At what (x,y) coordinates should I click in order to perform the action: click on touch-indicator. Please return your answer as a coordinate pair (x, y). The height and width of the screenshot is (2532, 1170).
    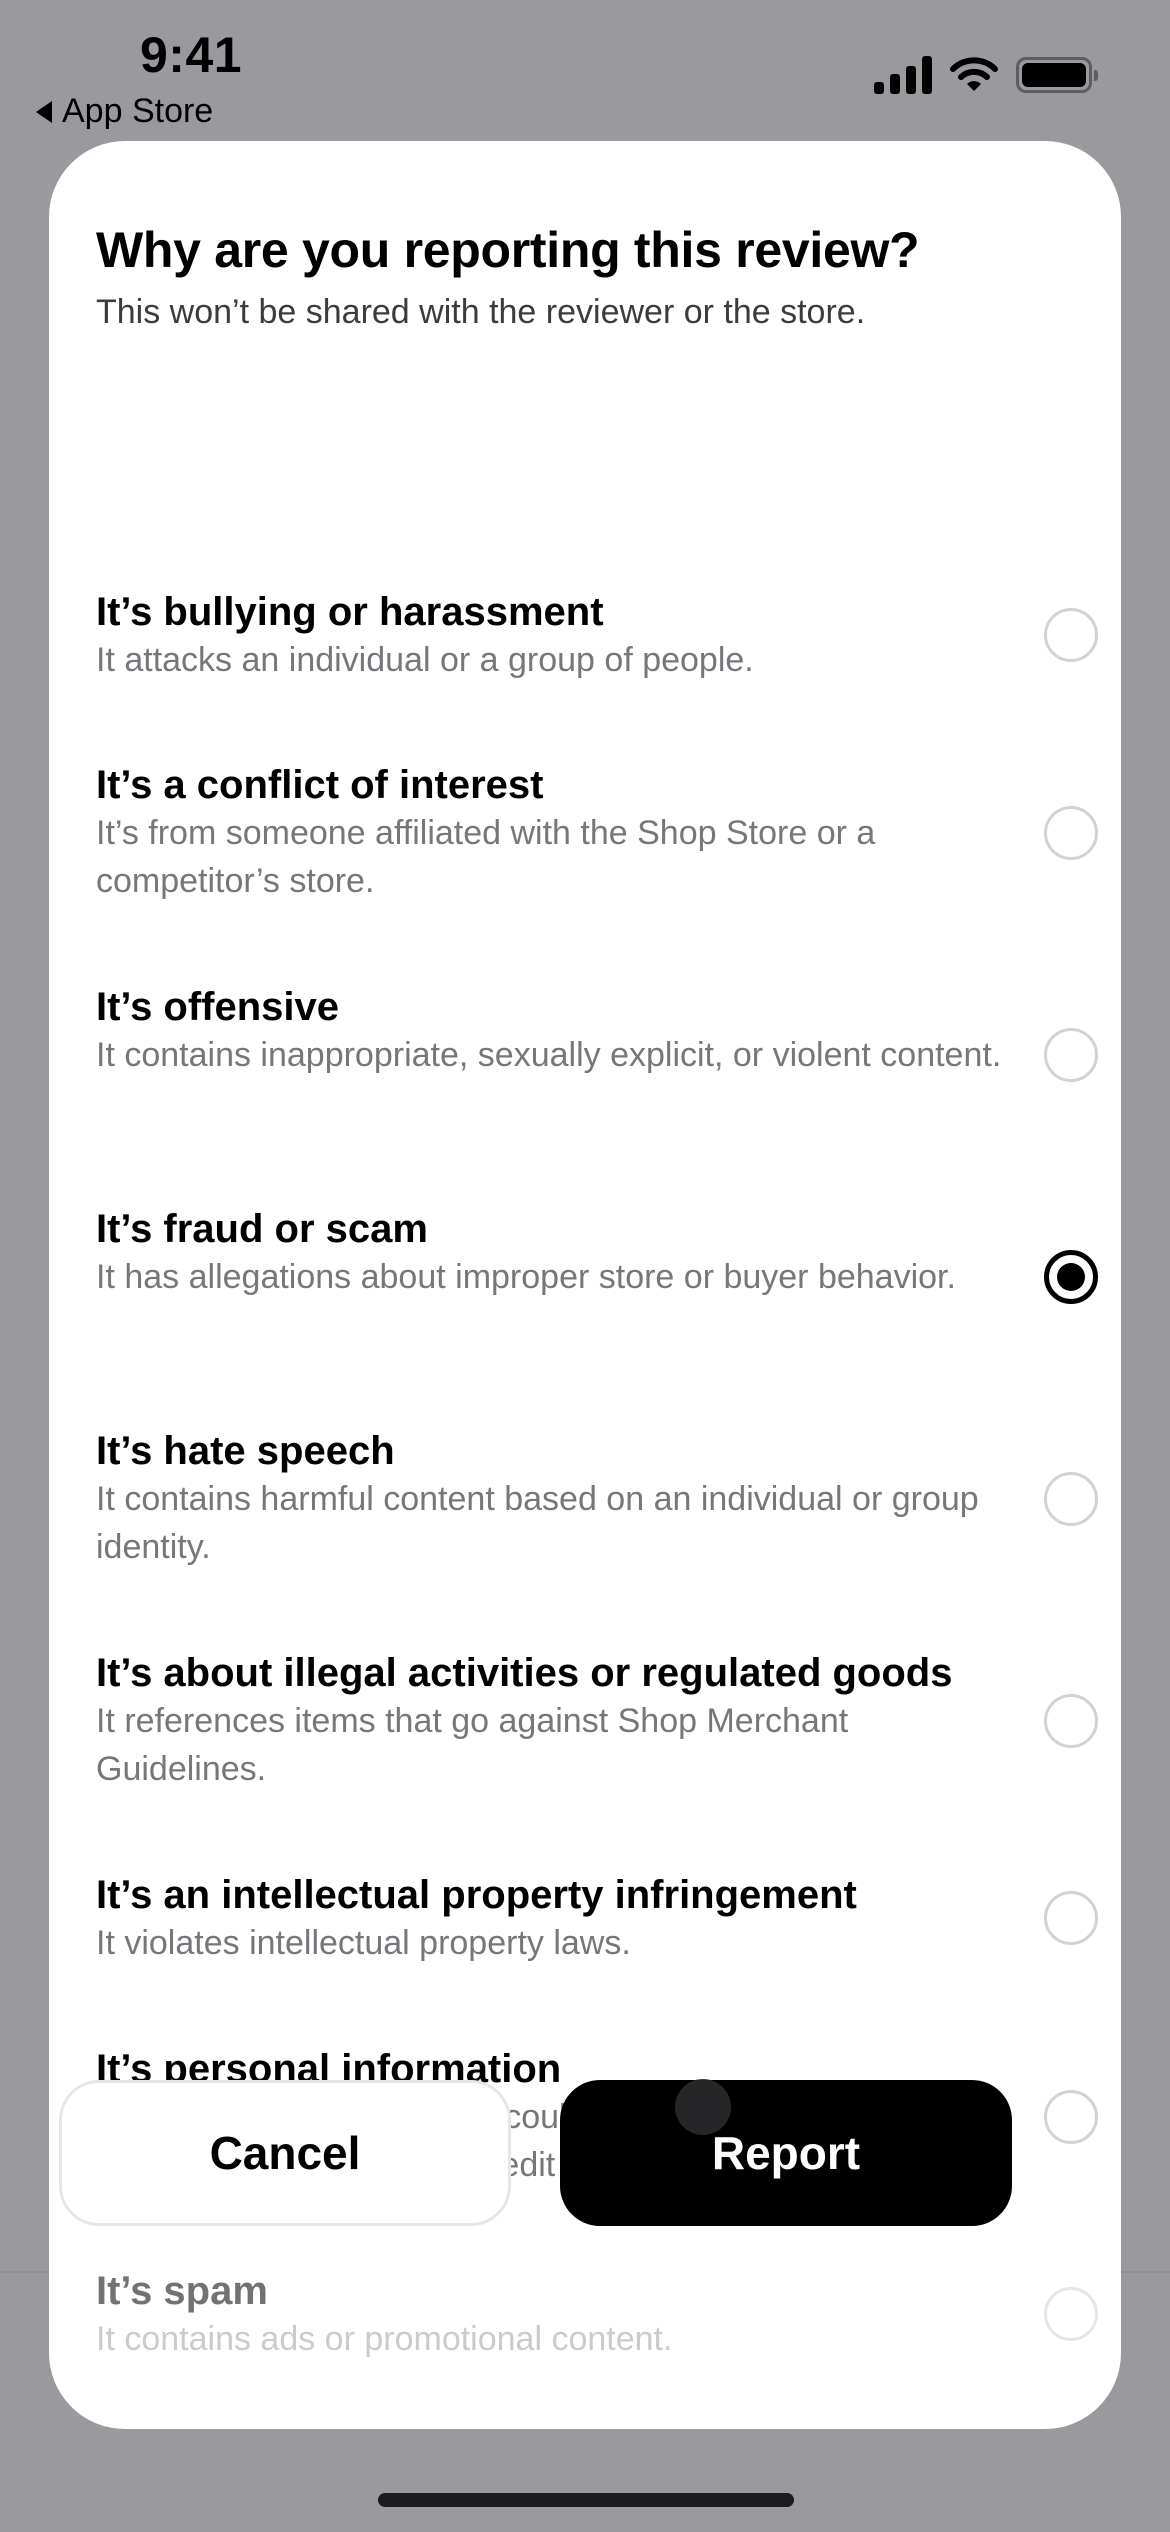
    Looking at the image, I should click on (703, 2107).